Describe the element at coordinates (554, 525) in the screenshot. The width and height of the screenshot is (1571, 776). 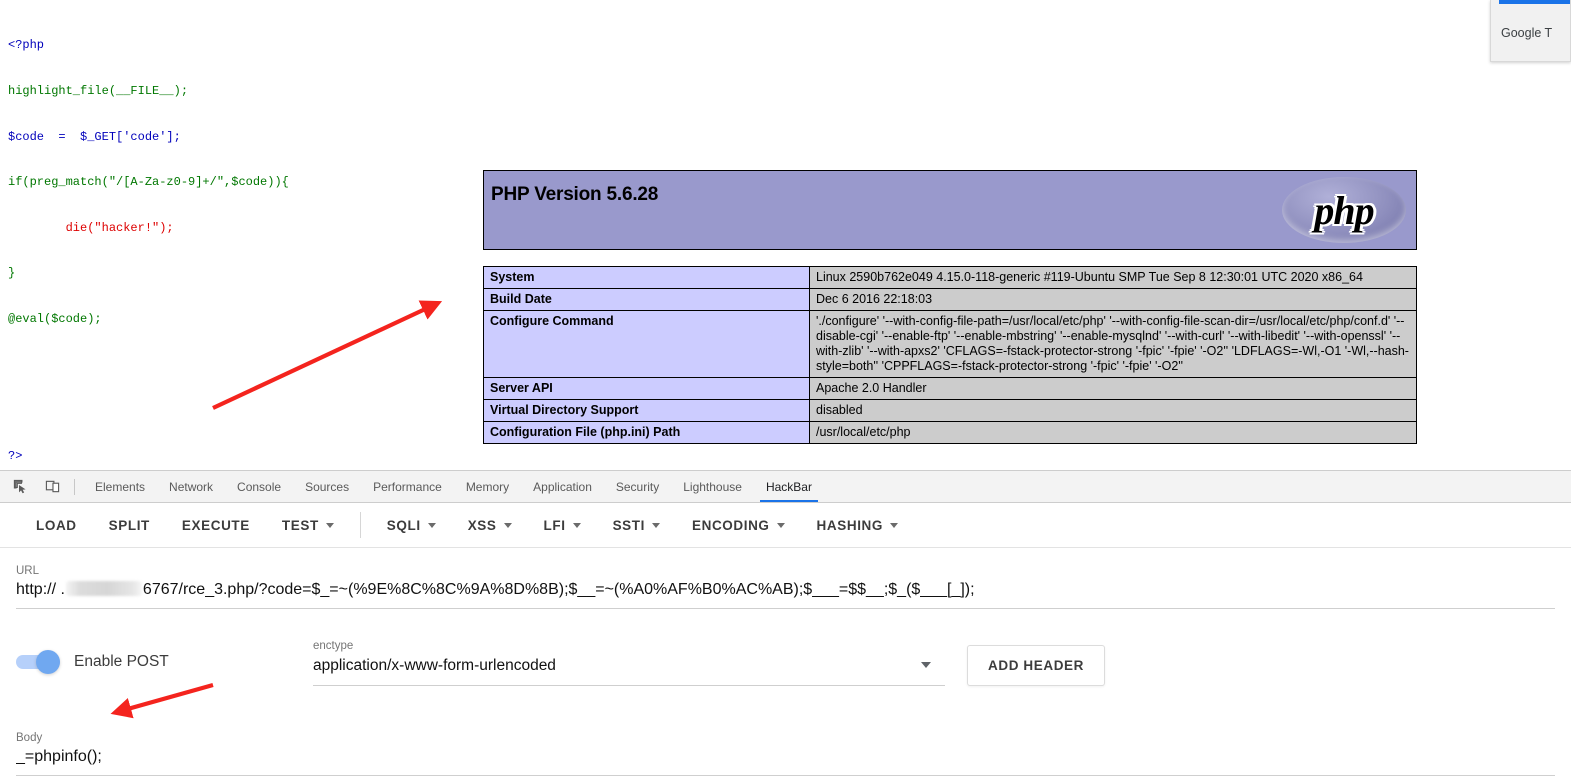
I see `hackbar-menu-label: LFI` at that location.